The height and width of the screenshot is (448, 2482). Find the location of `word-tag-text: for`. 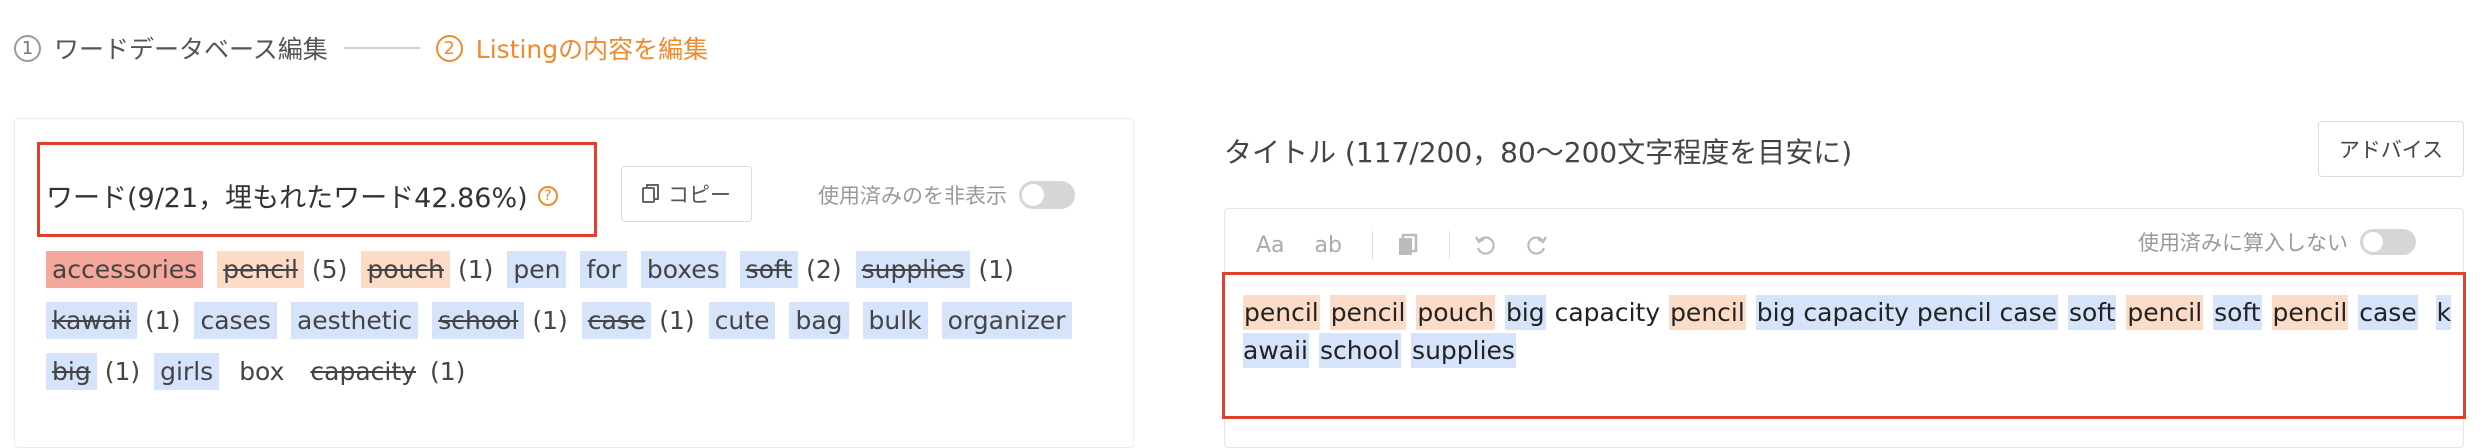

word-tag-text: for is located at coordinates (603, 269).